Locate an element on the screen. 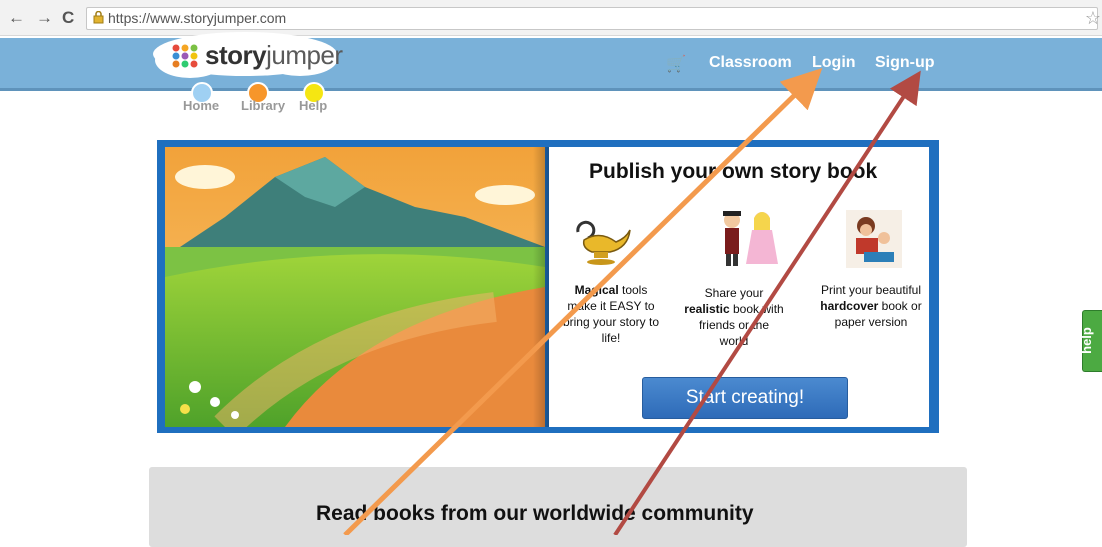 This screenshot has height=547, width=1102. feature-print-bold: hardcover is located at coordinates (849, 306).